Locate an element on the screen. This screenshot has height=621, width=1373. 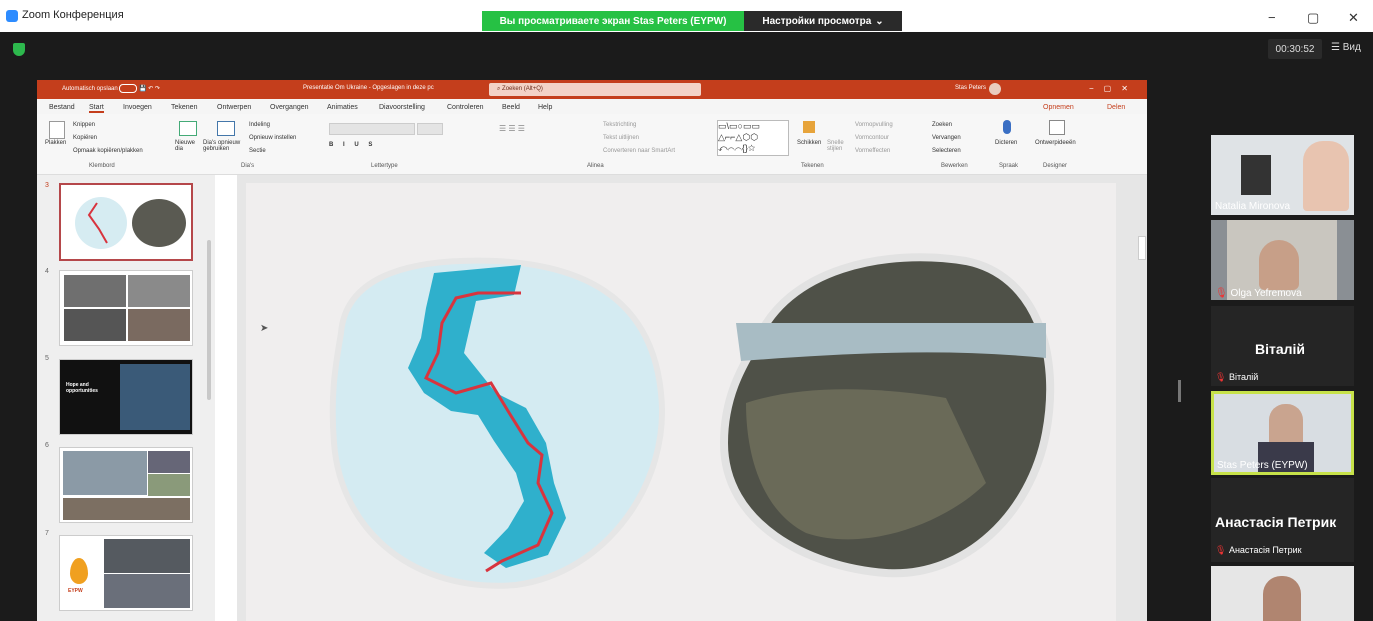
design-ideas-button: Ontwerpideeën is located at coordinates (1055, 143).